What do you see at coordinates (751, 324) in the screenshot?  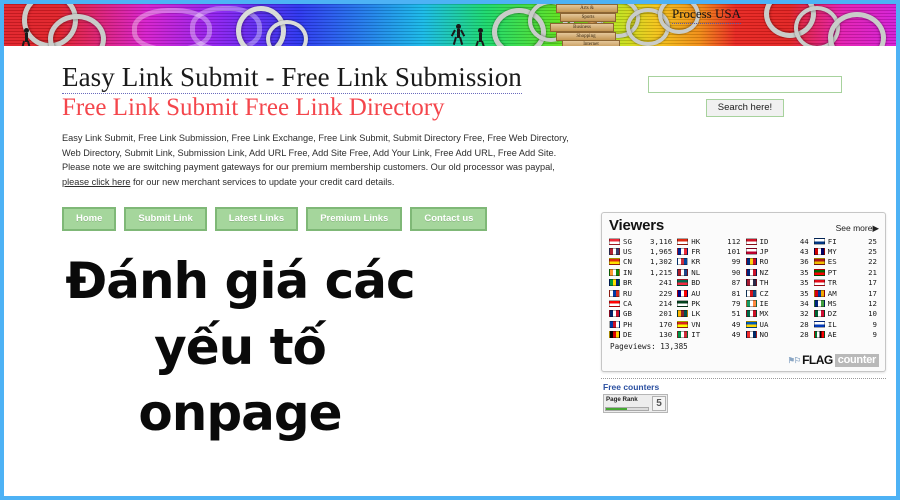 I see `flag-icon-ua` at bounding box center [751, 324].